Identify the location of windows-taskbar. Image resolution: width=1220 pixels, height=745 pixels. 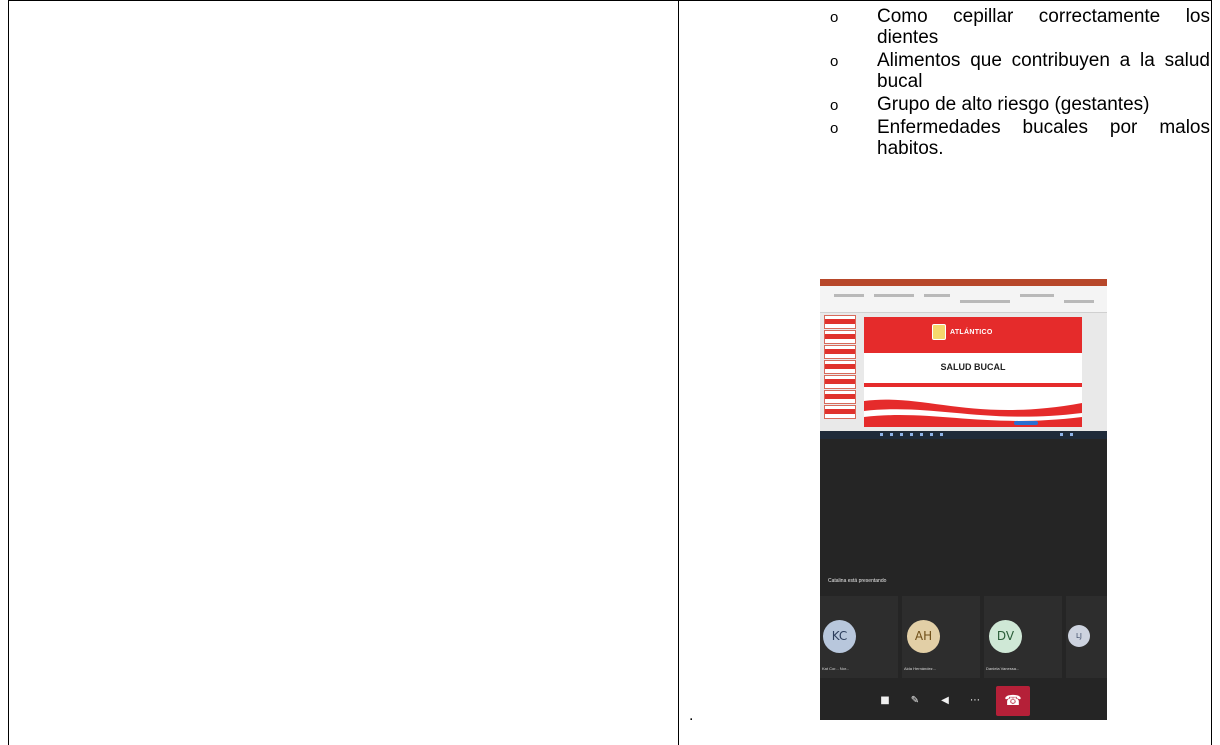
(963, 435).